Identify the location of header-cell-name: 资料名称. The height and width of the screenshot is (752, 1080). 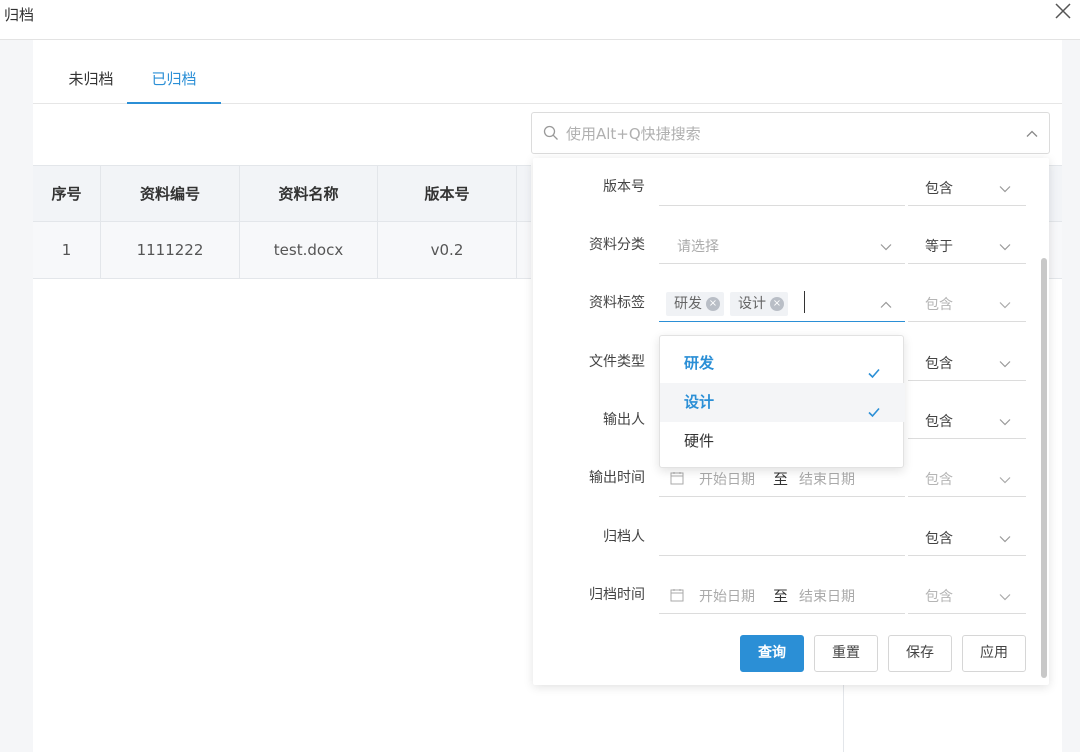
(309, 193).